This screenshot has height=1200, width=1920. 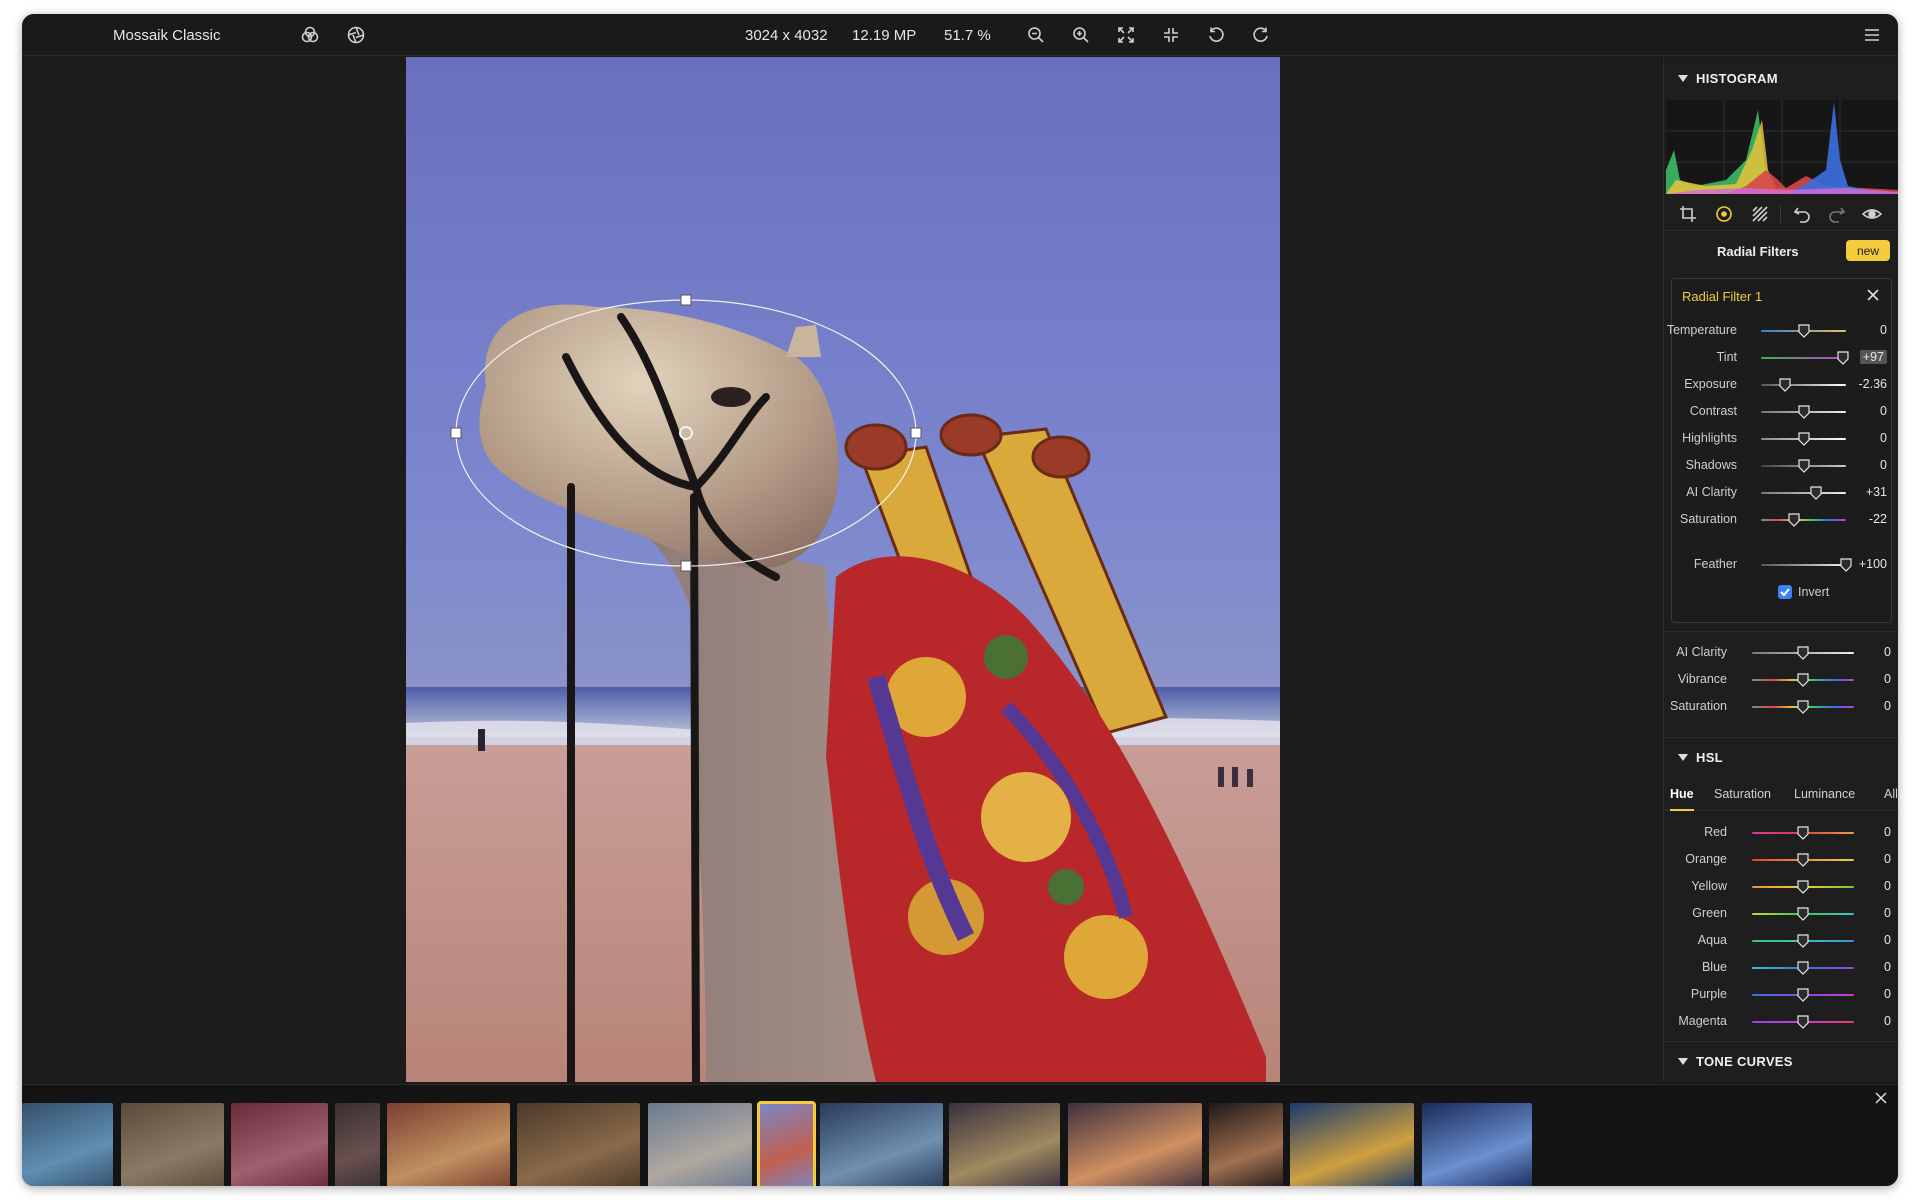 What do you see at coordinates (1688, 216) in the screenshot?
I see `crop-icon` at bounding box center [1688, 216].